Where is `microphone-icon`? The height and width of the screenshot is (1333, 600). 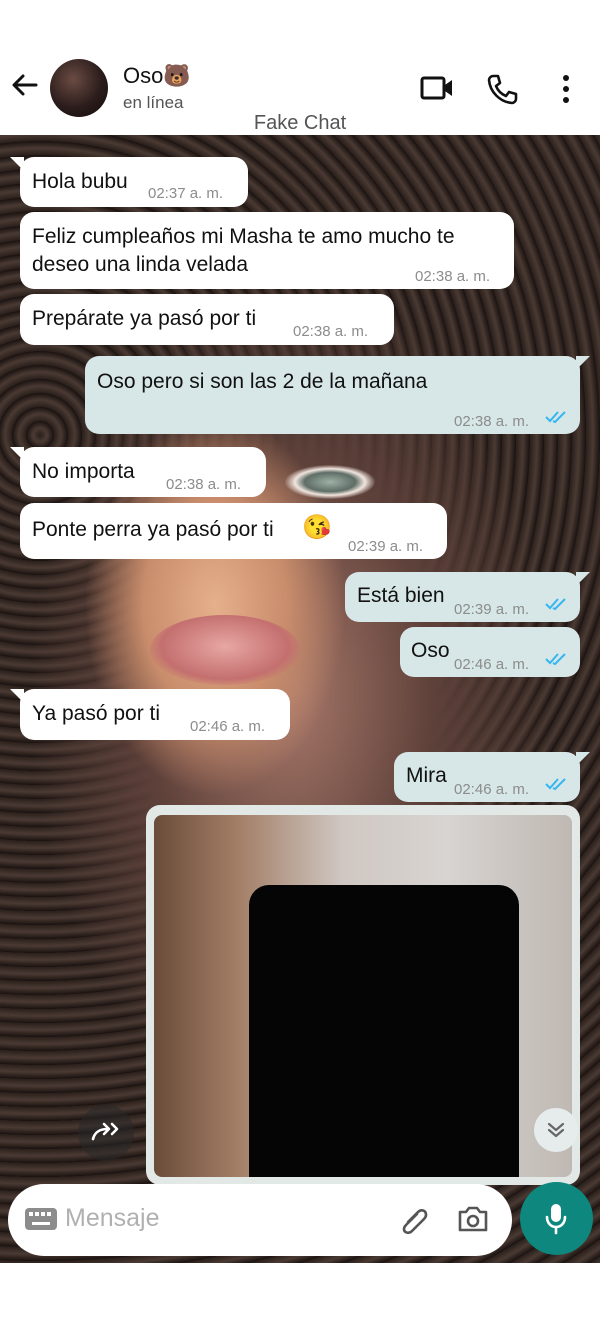
microphone-icon is located at coordinates (556, 1219).